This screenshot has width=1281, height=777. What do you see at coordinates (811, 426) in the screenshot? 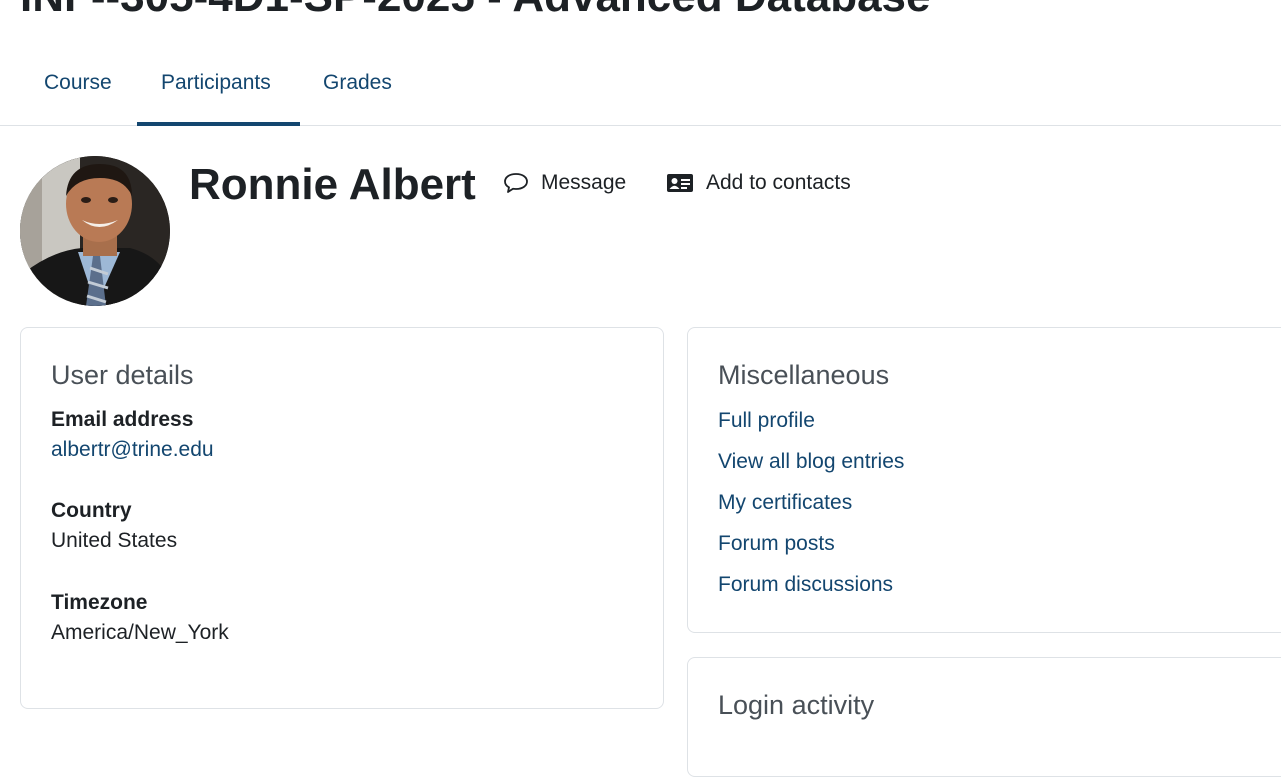
I see `full-profile-link: Full profile` at bounding box center [811, 426].